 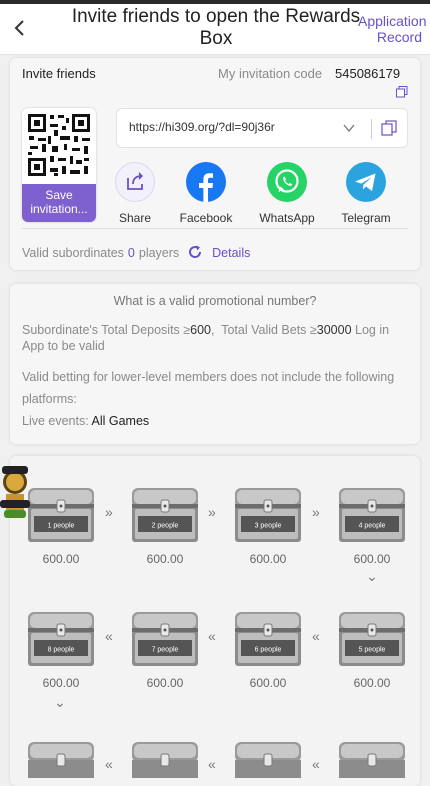 I want to click on share-button: Share, so click(x=135, y=193).